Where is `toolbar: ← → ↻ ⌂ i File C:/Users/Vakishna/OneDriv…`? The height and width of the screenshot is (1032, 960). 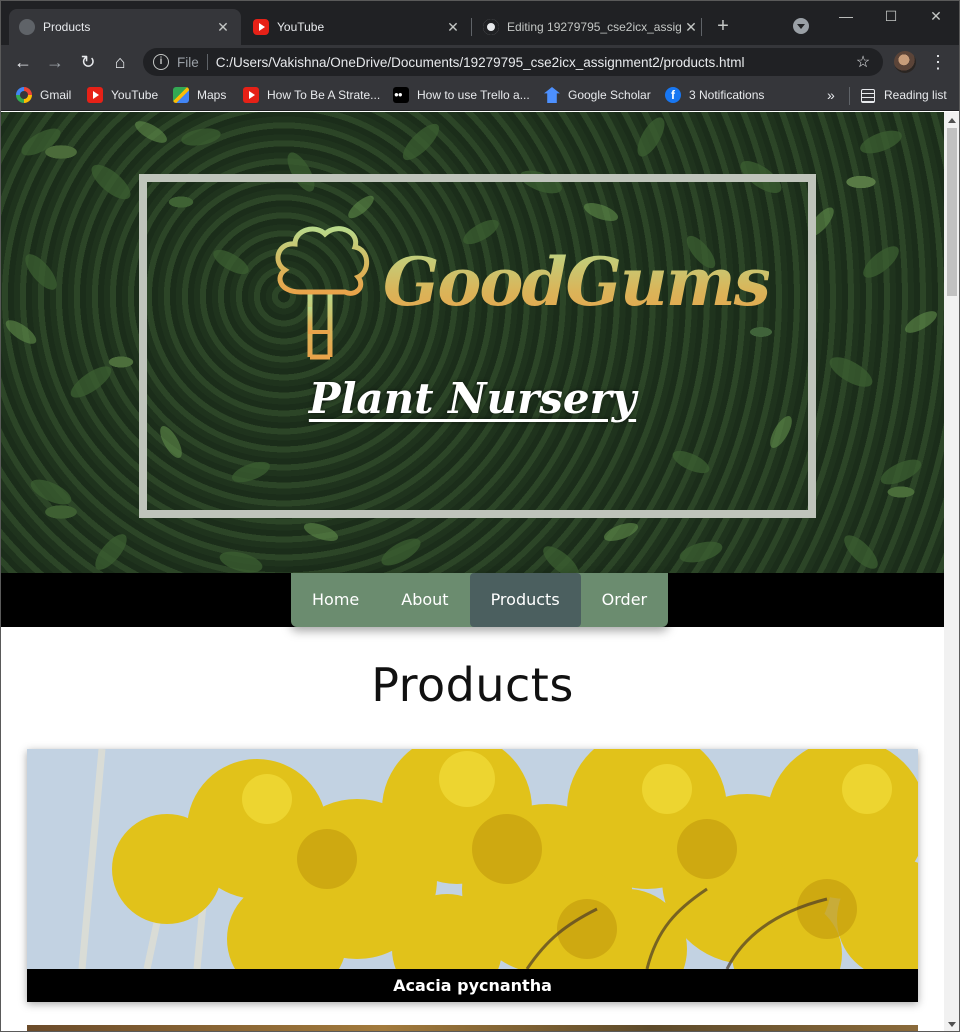
toolbar: ← → ↻ ⌂ i File C:/Users/Vakishna/OneDriv… is located at coordinates (480, 62).